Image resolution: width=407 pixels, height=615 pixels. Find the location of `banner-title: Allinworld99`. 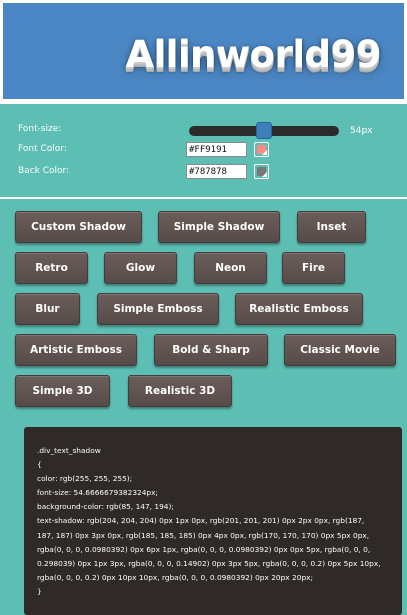

banner-title: Allinworld99 is located at coordinates (253, 54).